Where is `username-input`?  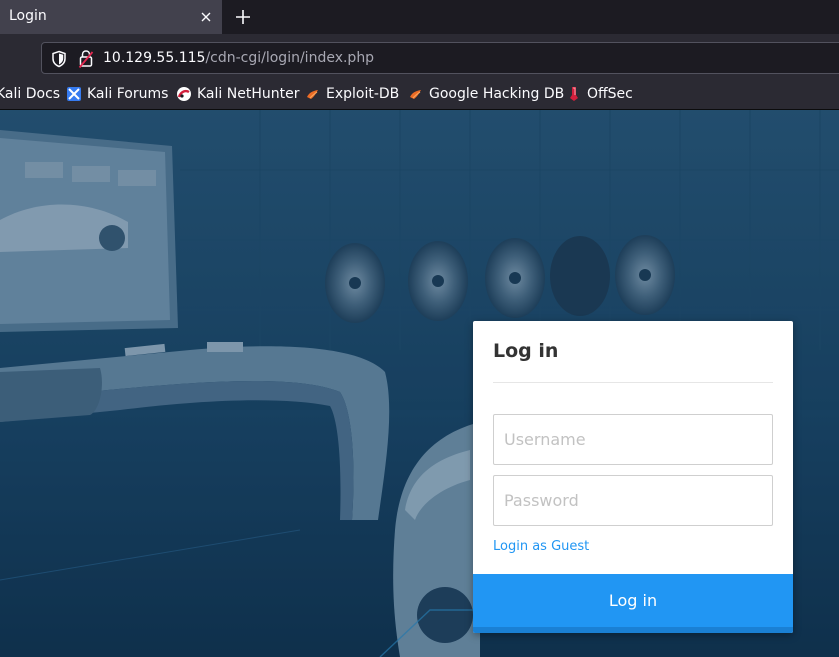
username-input is located at coordinates (633, 439).